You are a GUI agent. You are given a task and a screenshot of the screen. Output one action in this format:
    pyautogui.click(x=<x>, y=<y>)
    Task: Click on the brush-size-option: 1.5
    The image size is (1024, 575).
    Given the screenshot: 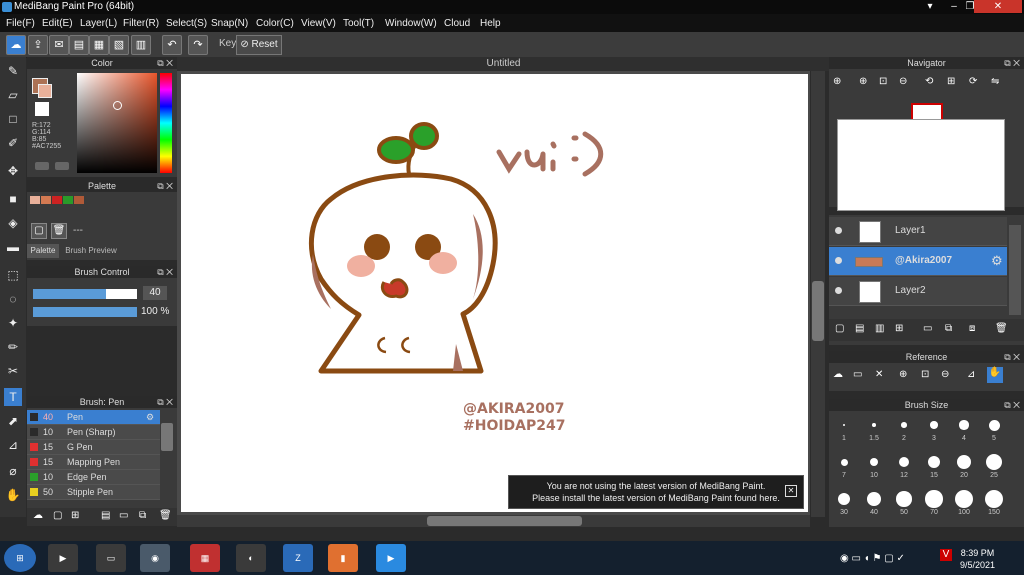 What is the action you would take?
    pyautogui.click(x=874, y=428)
    